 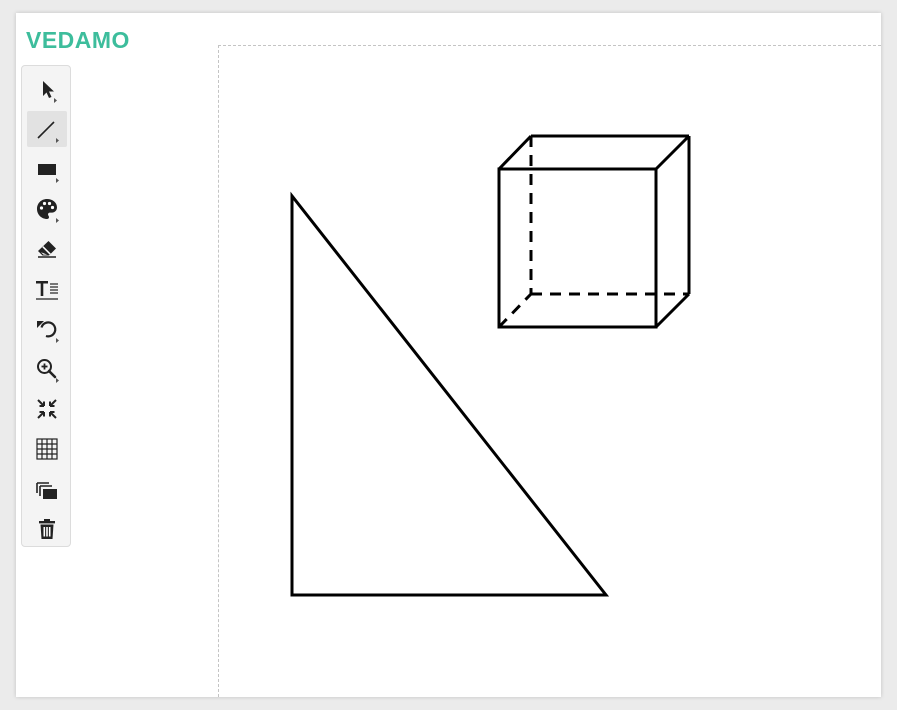 I want to click on text-tool-button, so click(x=47, y=289).